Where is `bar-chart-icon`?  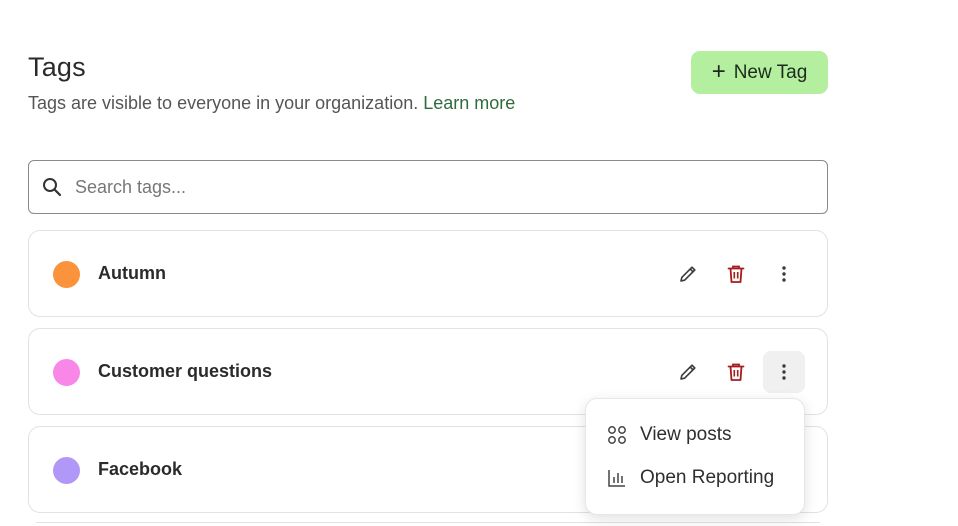
bar-chart-icon is located at coordinates (617, 478).